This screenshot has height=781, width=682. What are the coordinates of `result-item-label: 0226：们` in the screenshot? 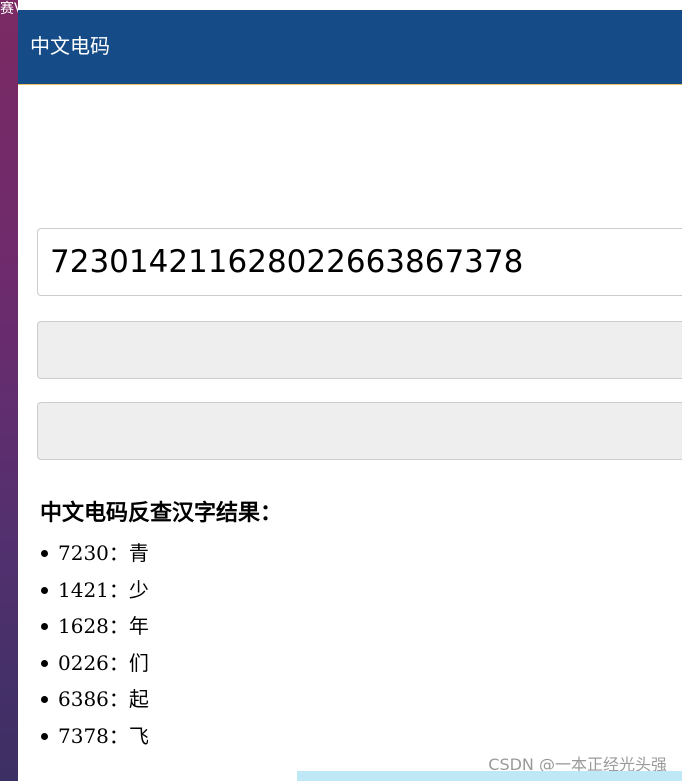 It's located at (103, 662).